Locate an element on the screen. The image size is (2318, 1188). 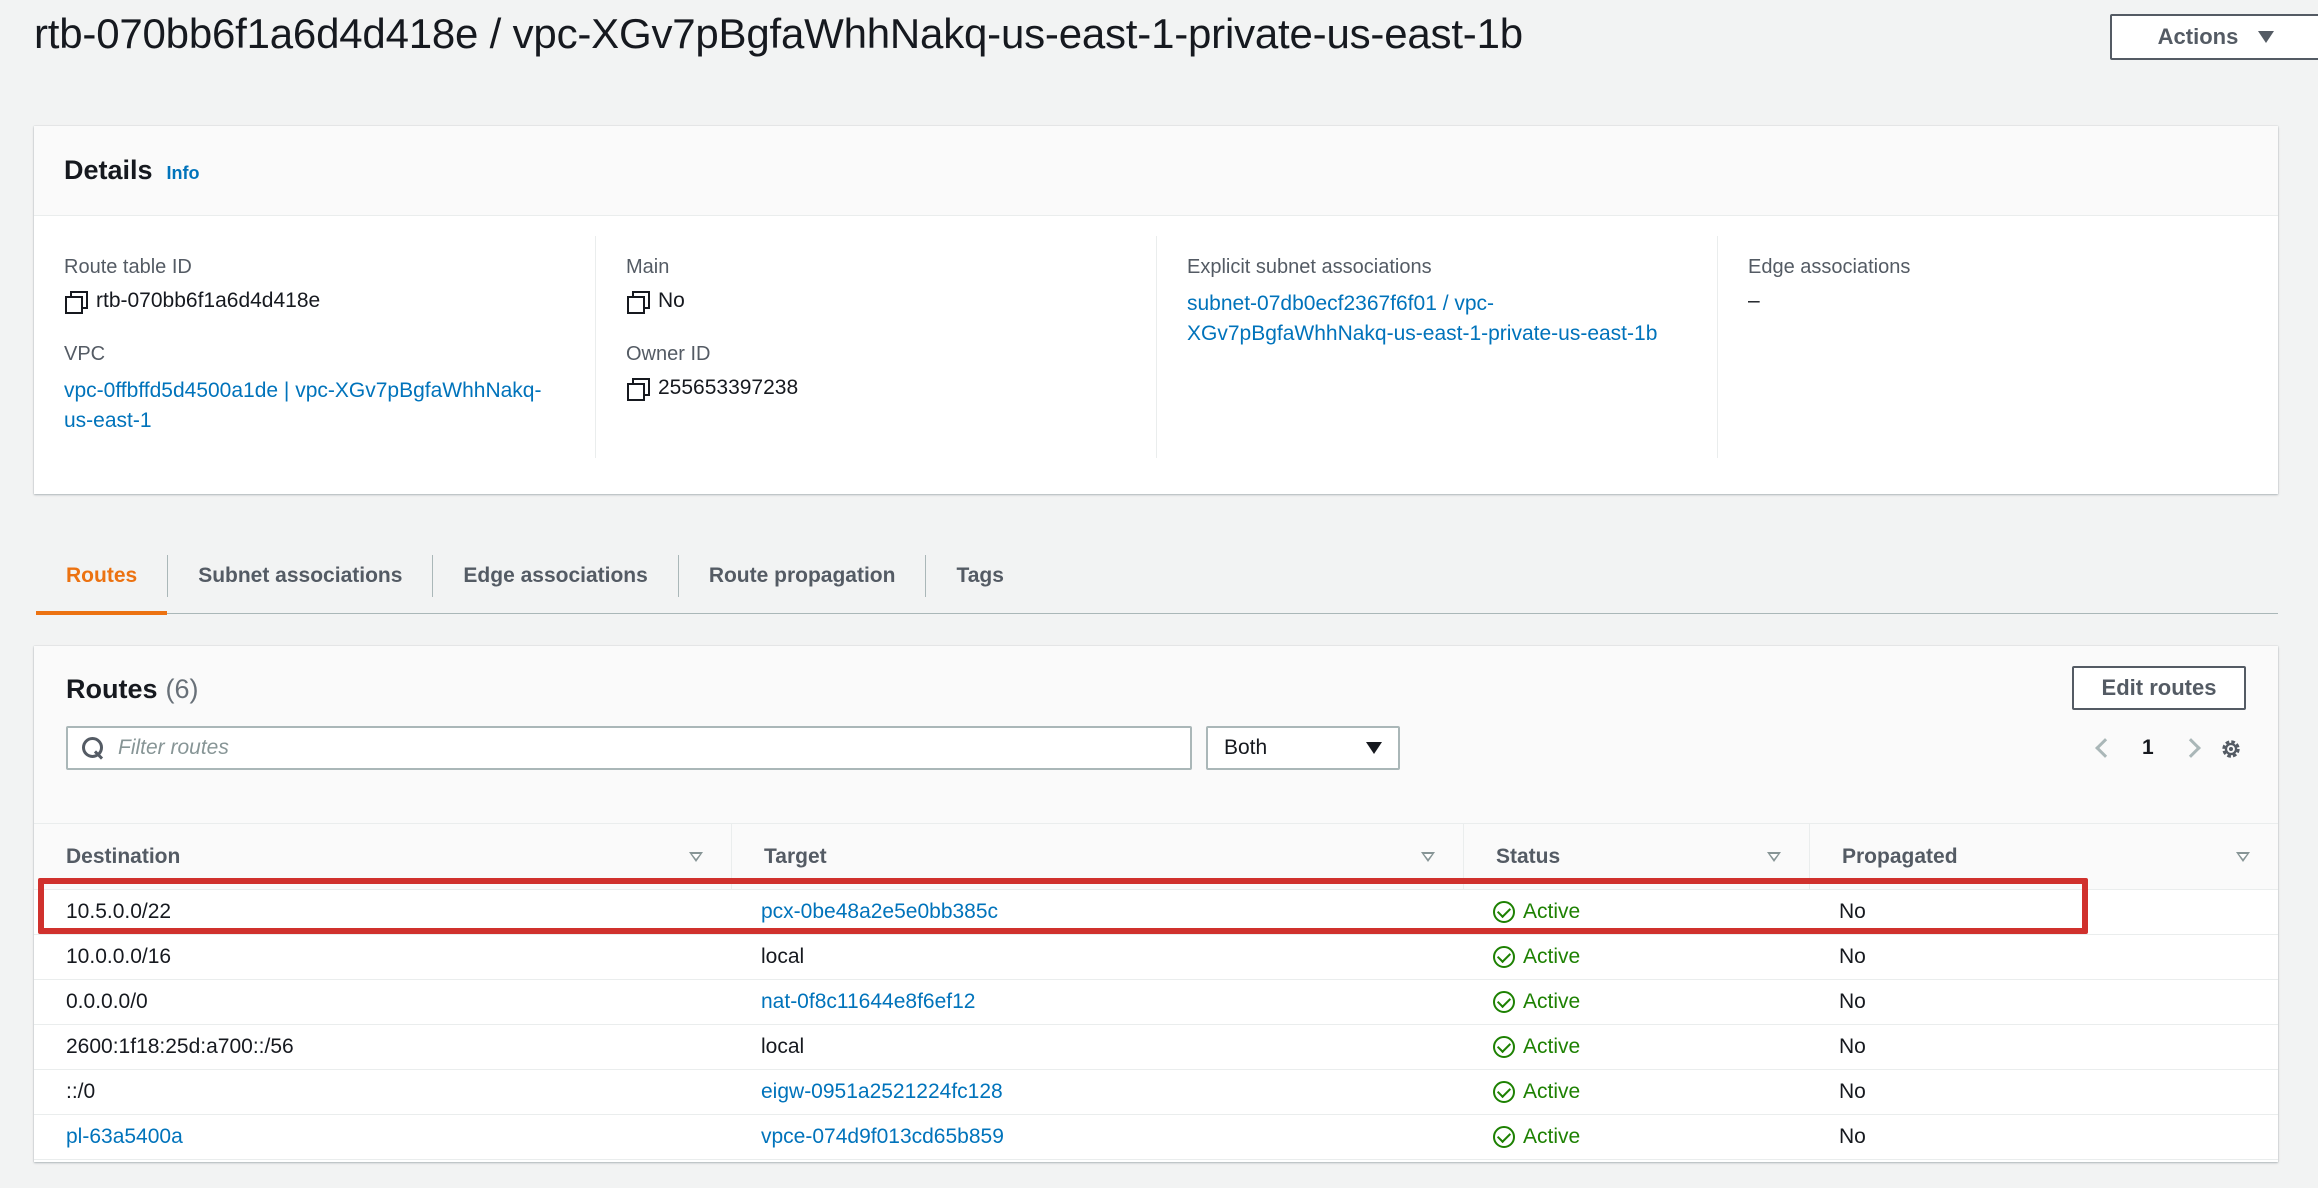
route-table-id-value: rtb-070bb6f1a6d4d418e is located at coordinates (208, 300).